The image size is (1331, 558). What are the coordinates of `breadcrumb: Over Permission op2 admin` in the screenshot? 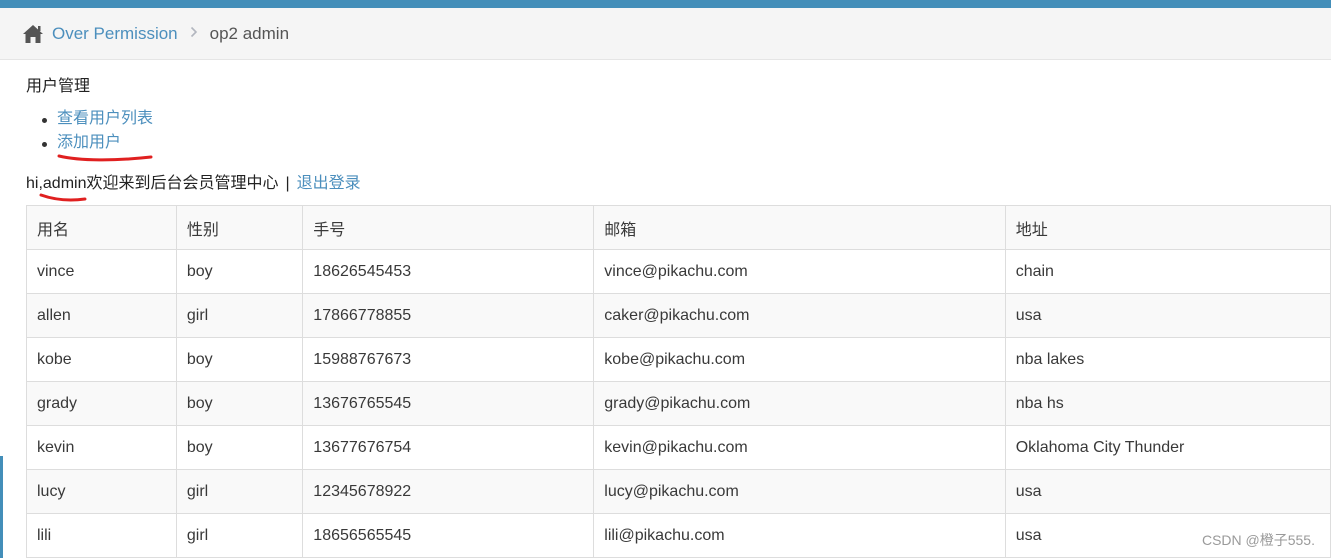 It's located at (665, 34).